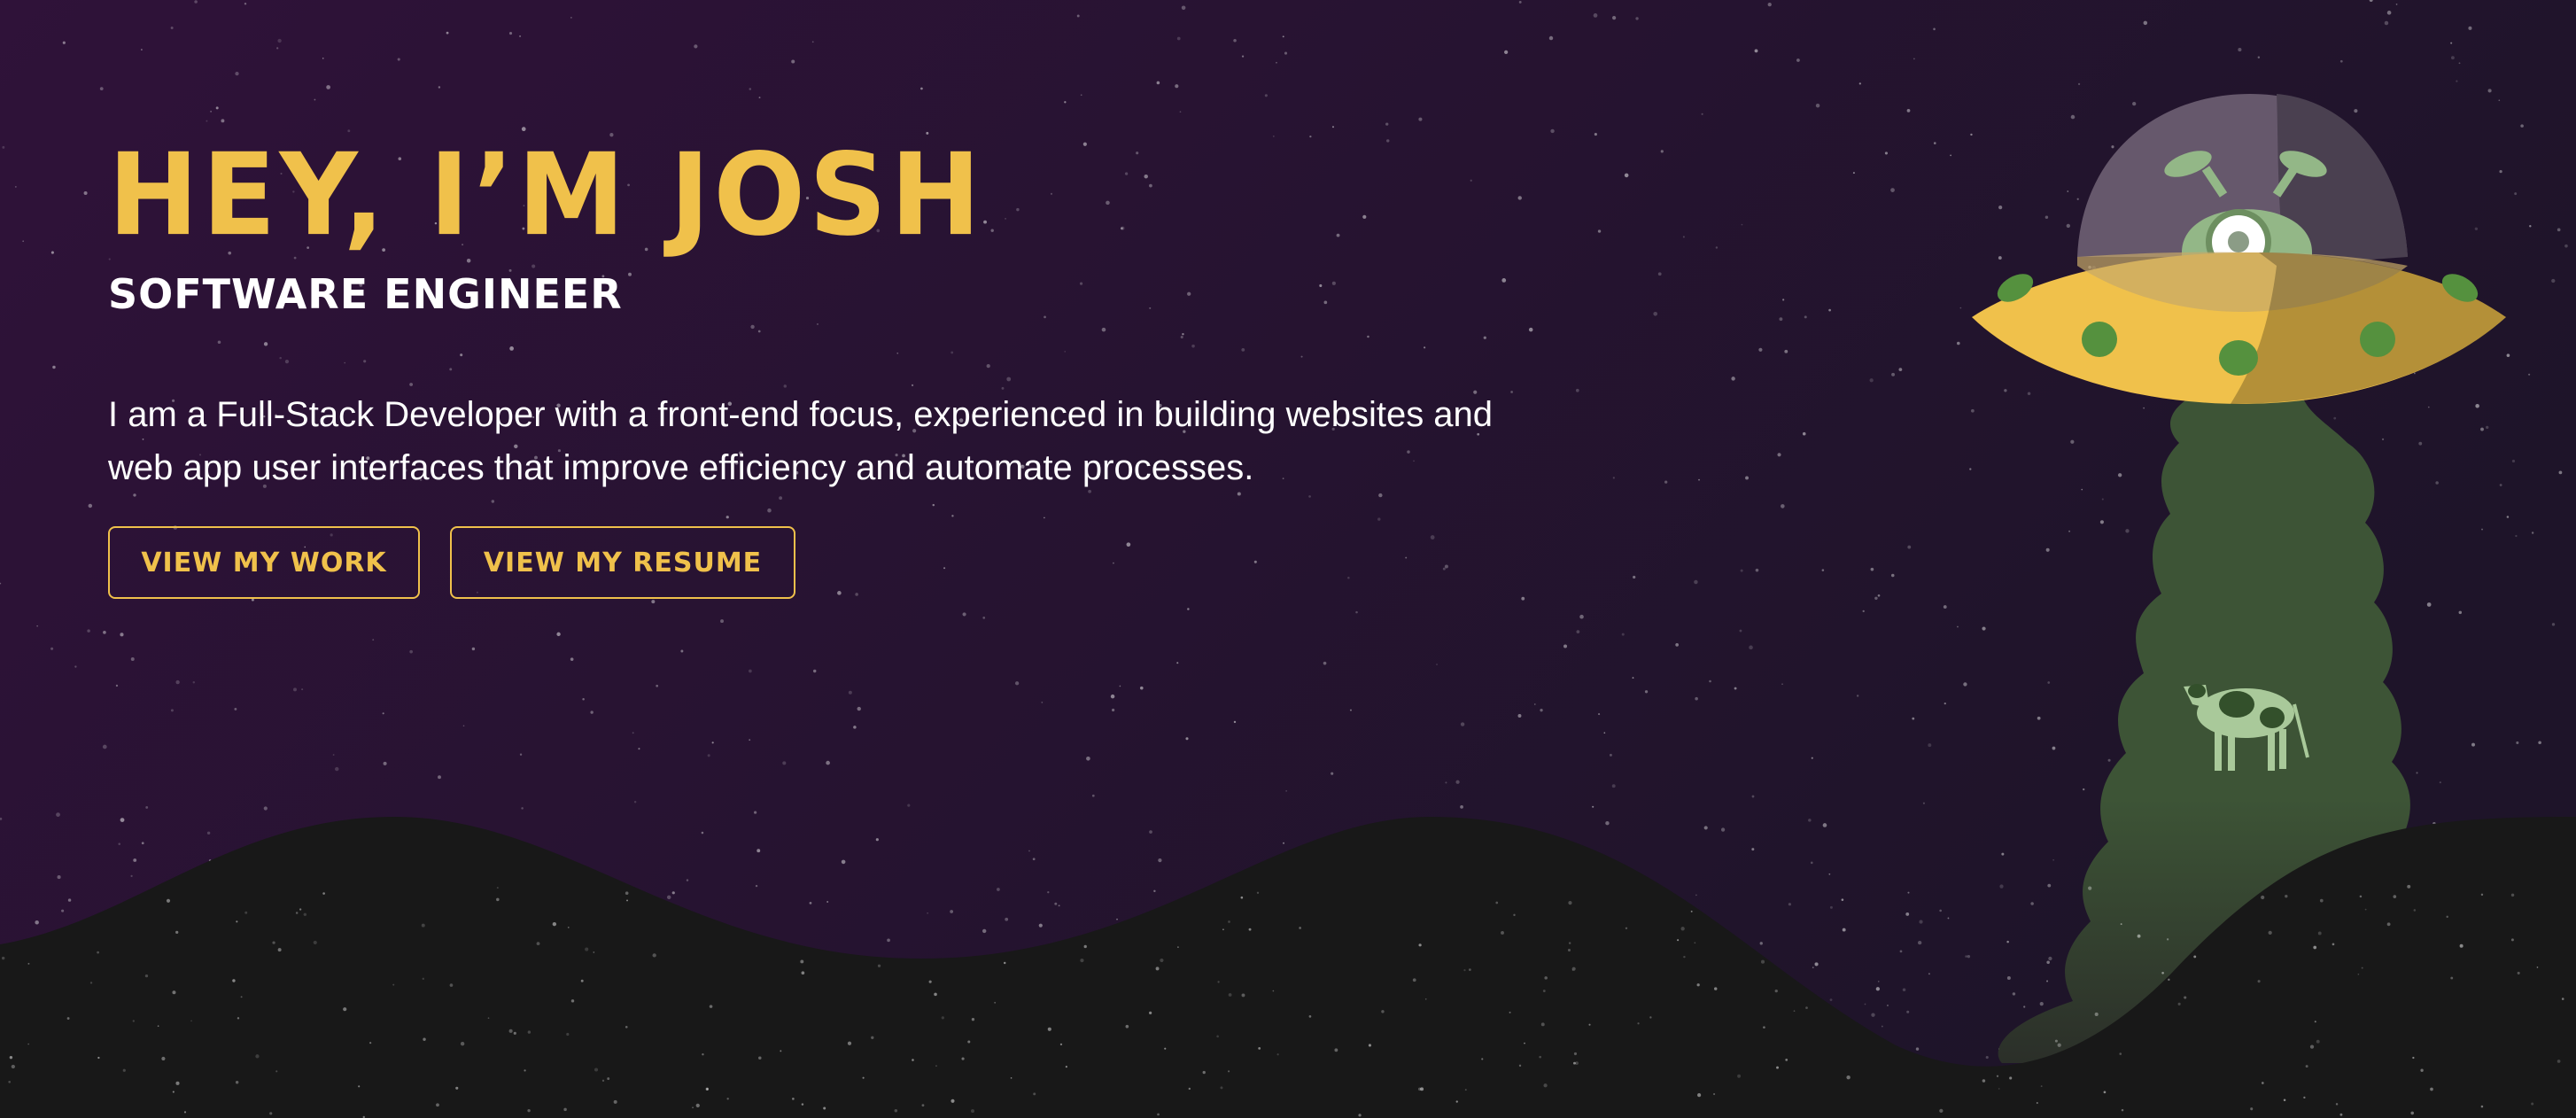 Image resolution: width=2576 pixels, height=1118 pixels. What do you see at coordinates (622, 562) in the screenshot?
I see `view-my-resume-button: VIEW MY RESUME` at bounding box center [622, 562].